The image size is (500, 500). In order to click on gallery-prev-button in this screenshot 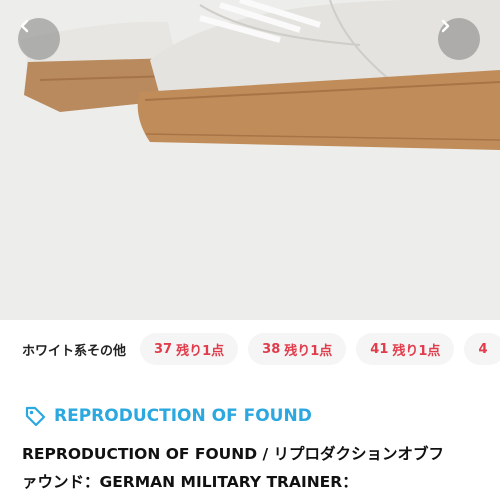, I will do `click(39, 39)`.